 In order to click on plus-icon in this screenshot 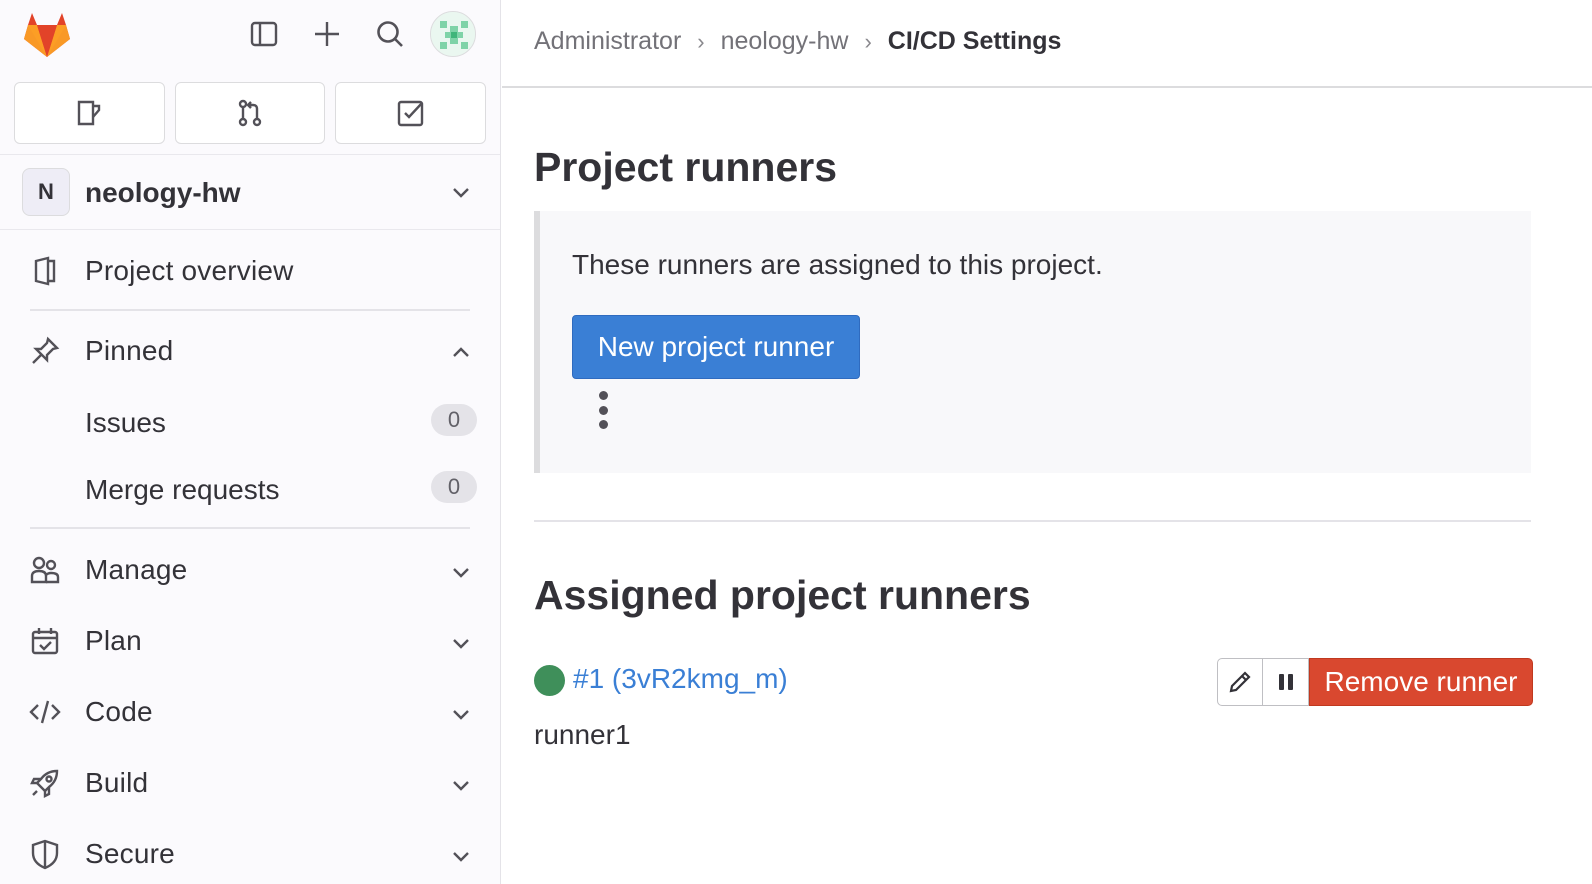, I will do `click(327, 34)`.